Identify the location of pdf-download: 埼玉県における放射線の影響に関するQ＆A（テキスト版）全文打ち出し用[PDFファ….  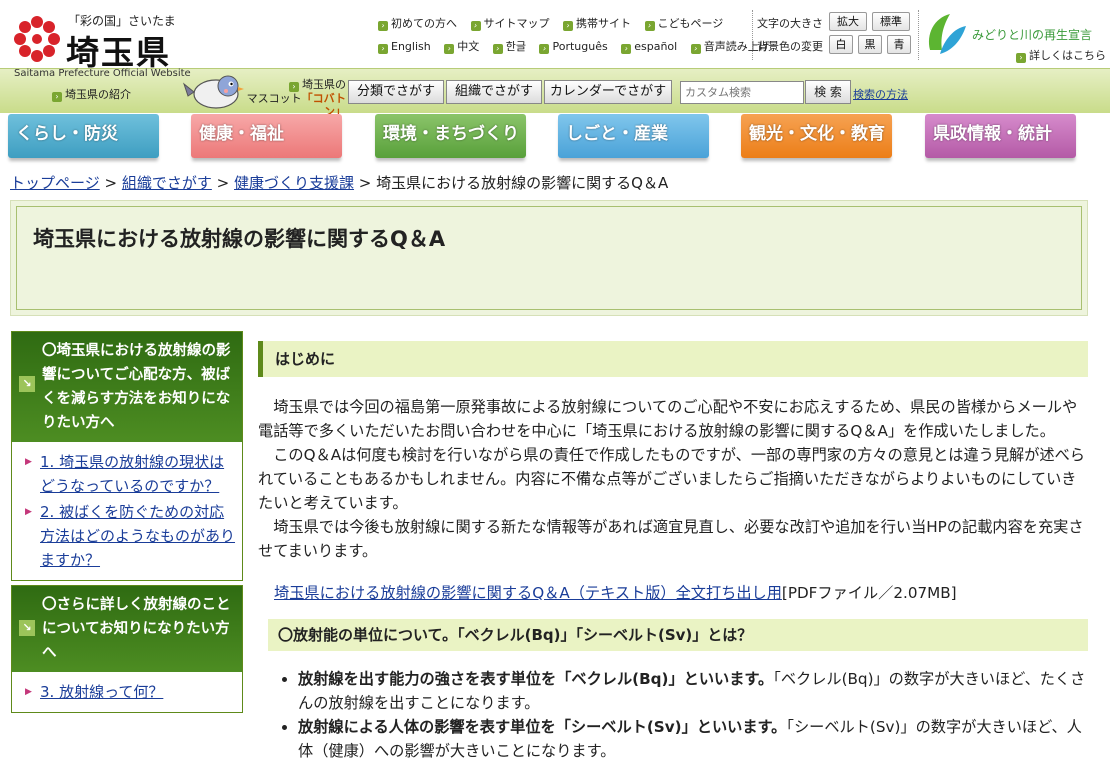
(673, 592).